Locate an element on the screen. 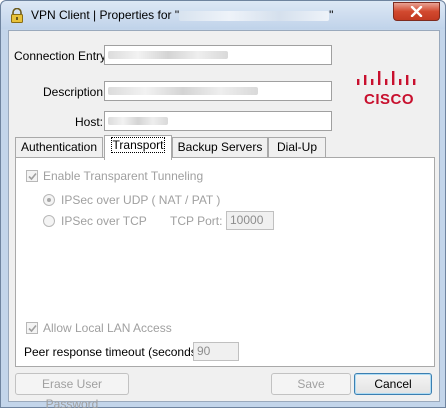 This screenshot has height=414, width=446. peer-timeout-input: 90 is located at coordinates (216, 351).